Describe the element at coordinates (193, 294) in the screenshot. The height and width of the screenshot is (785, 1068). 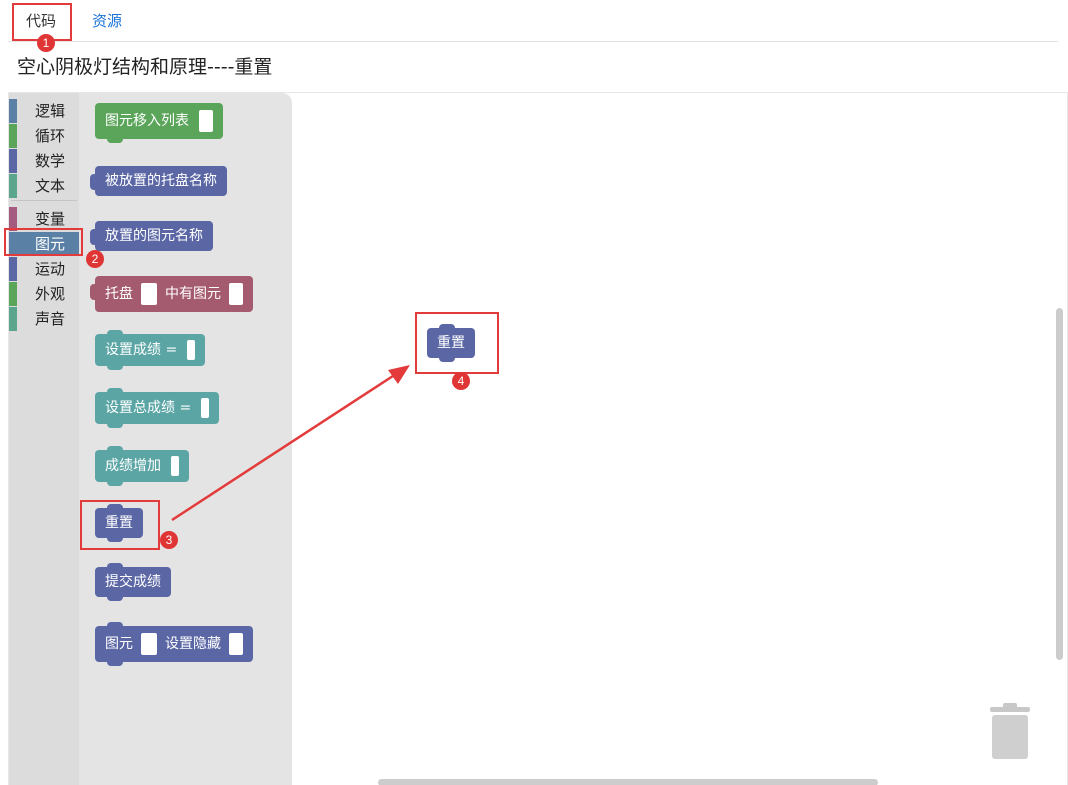
I see `block-label-2: 中有图元` at that location.